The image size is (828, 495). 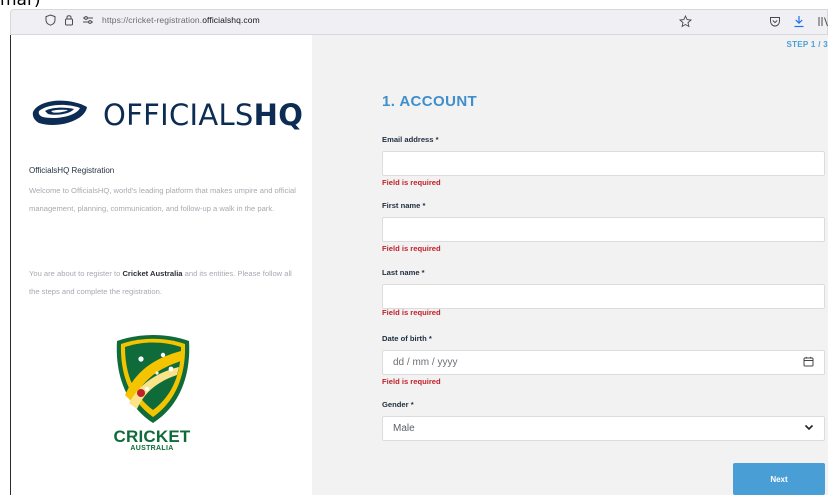 I want to click on section-title: 1. ACCOUNT, so click(x=430, y=101).